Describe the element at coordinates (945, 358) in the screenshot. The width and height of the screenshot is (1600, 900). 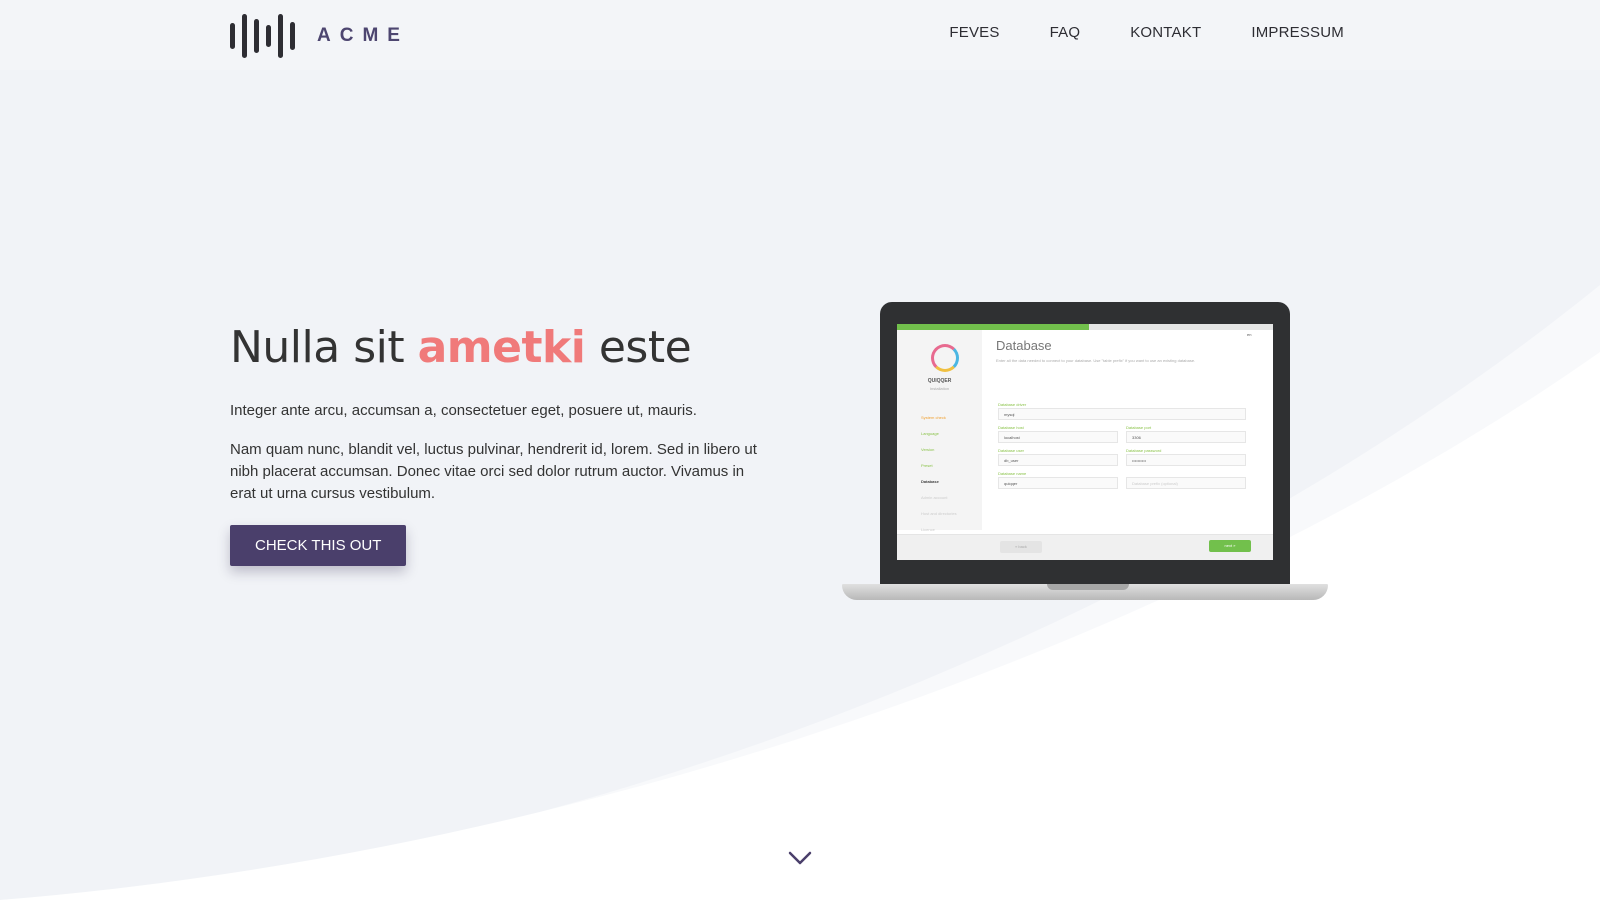
I see `quiqqer-logo-icon` at that location.